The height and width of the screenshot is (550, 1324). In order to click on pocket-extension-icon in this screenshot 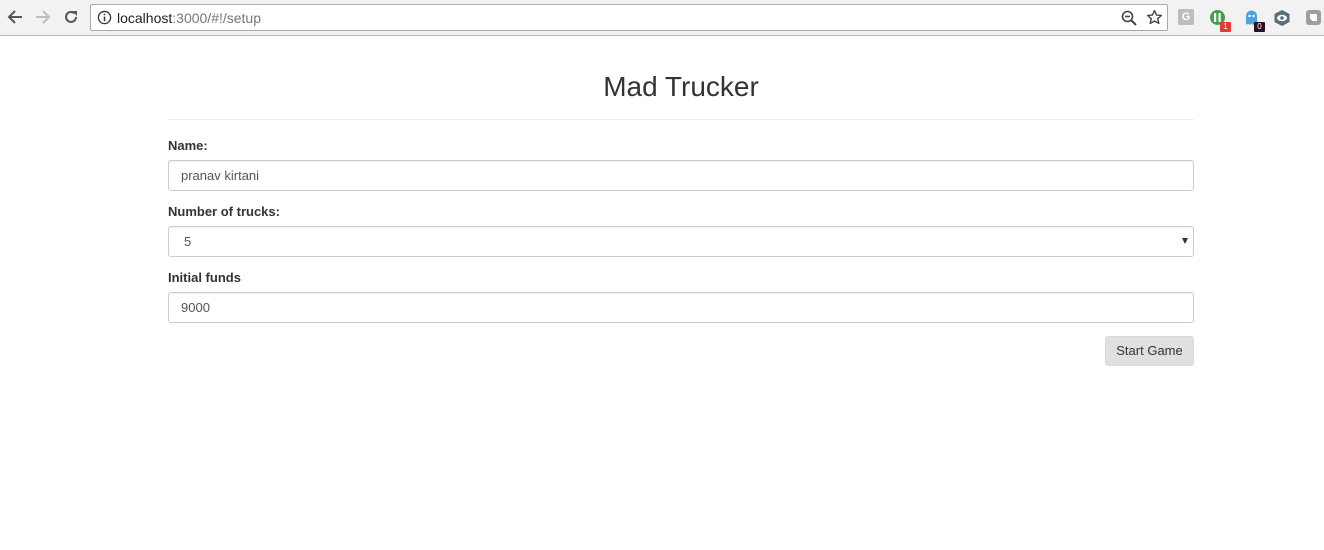, I will do `click(1314, 18)`.